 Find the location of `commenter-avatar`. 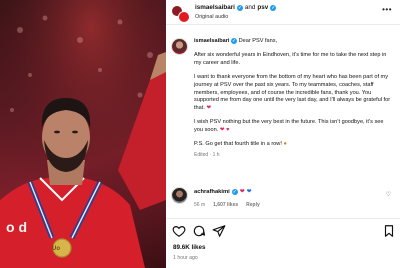

commenter-avatar is located at coordinates (179, 195).